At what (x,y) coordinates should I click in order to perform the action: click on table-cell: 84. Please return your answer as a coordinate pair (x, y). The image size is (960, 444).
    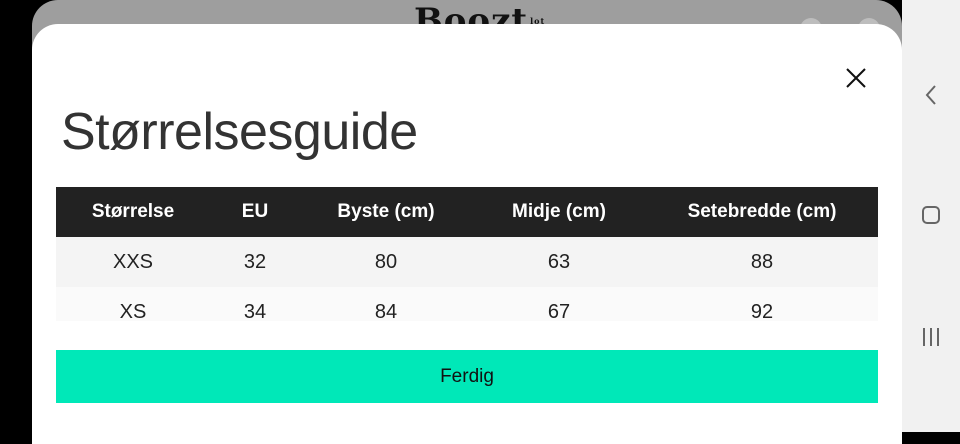
    Looking at the image, I should click on (386, 311).